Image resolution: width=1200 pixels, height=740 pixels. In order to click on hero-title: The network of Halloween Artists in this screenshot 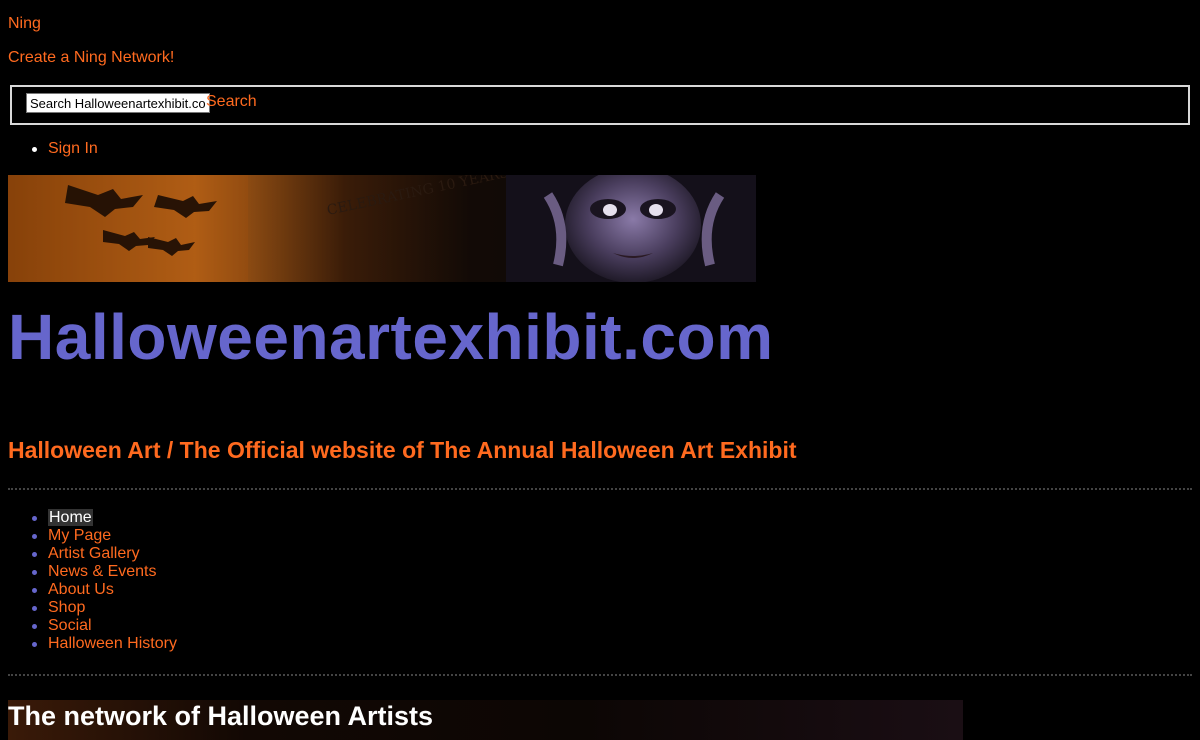, I will do `click(221, 716)`.